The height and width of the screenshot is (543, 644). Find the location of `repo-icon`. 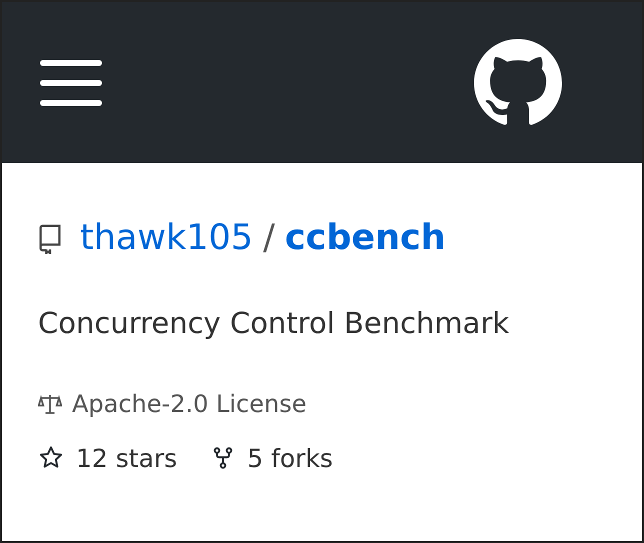

repo-icon is located at coordinates (50, 239).